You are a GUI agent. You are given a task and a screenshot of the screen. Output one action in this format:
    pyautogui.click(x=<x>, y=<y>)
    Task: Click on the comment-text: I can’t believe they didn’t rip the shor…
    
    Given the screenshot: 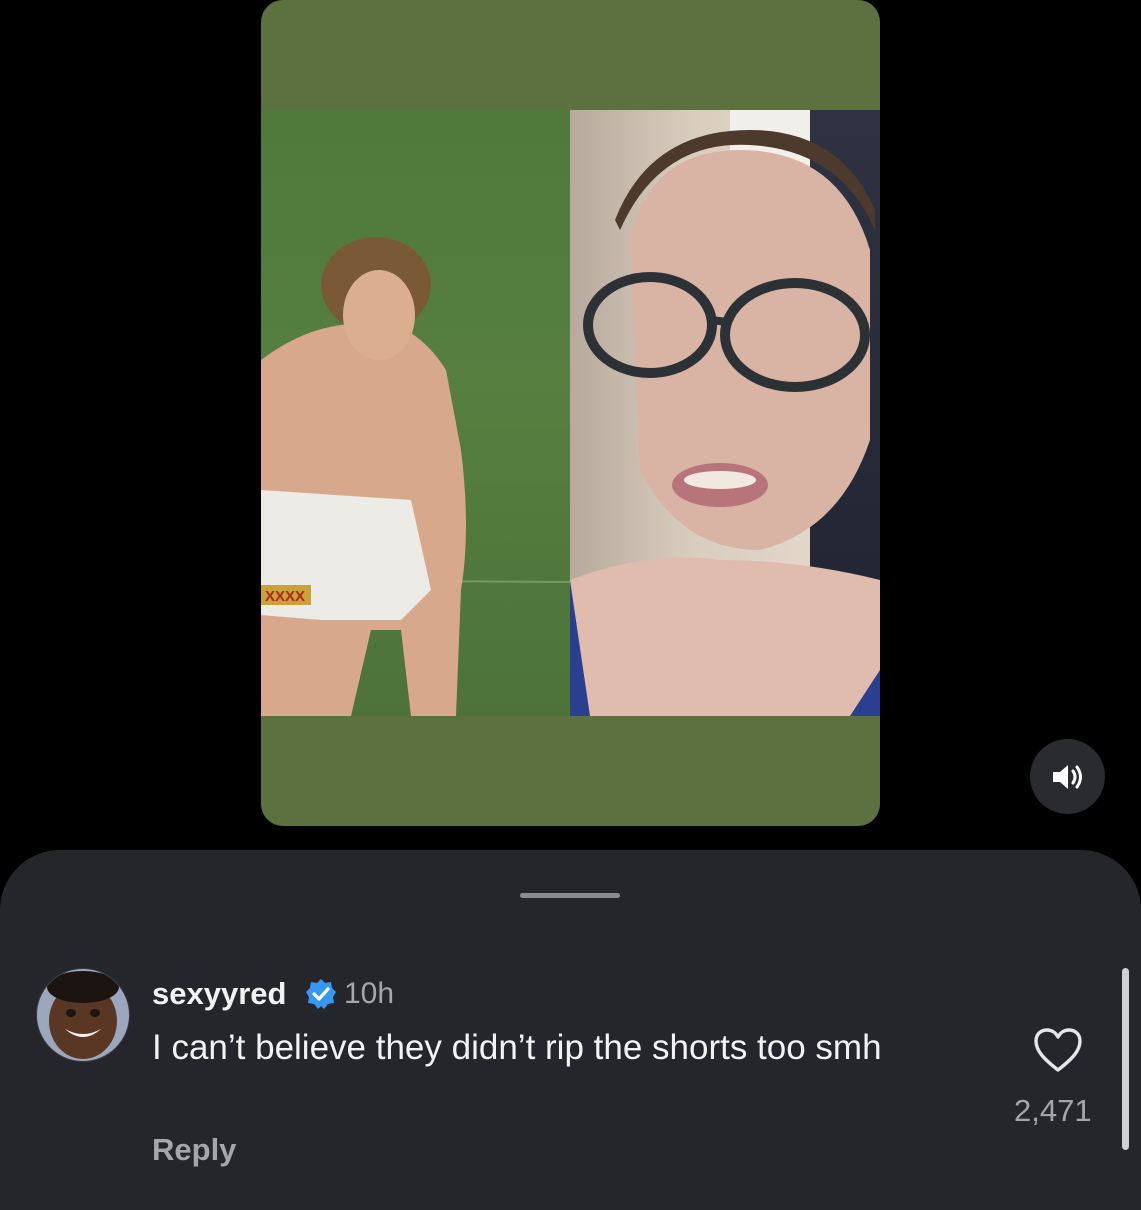 What is the action you would take?
    pyautogui.click(x=517, y=1047)
    